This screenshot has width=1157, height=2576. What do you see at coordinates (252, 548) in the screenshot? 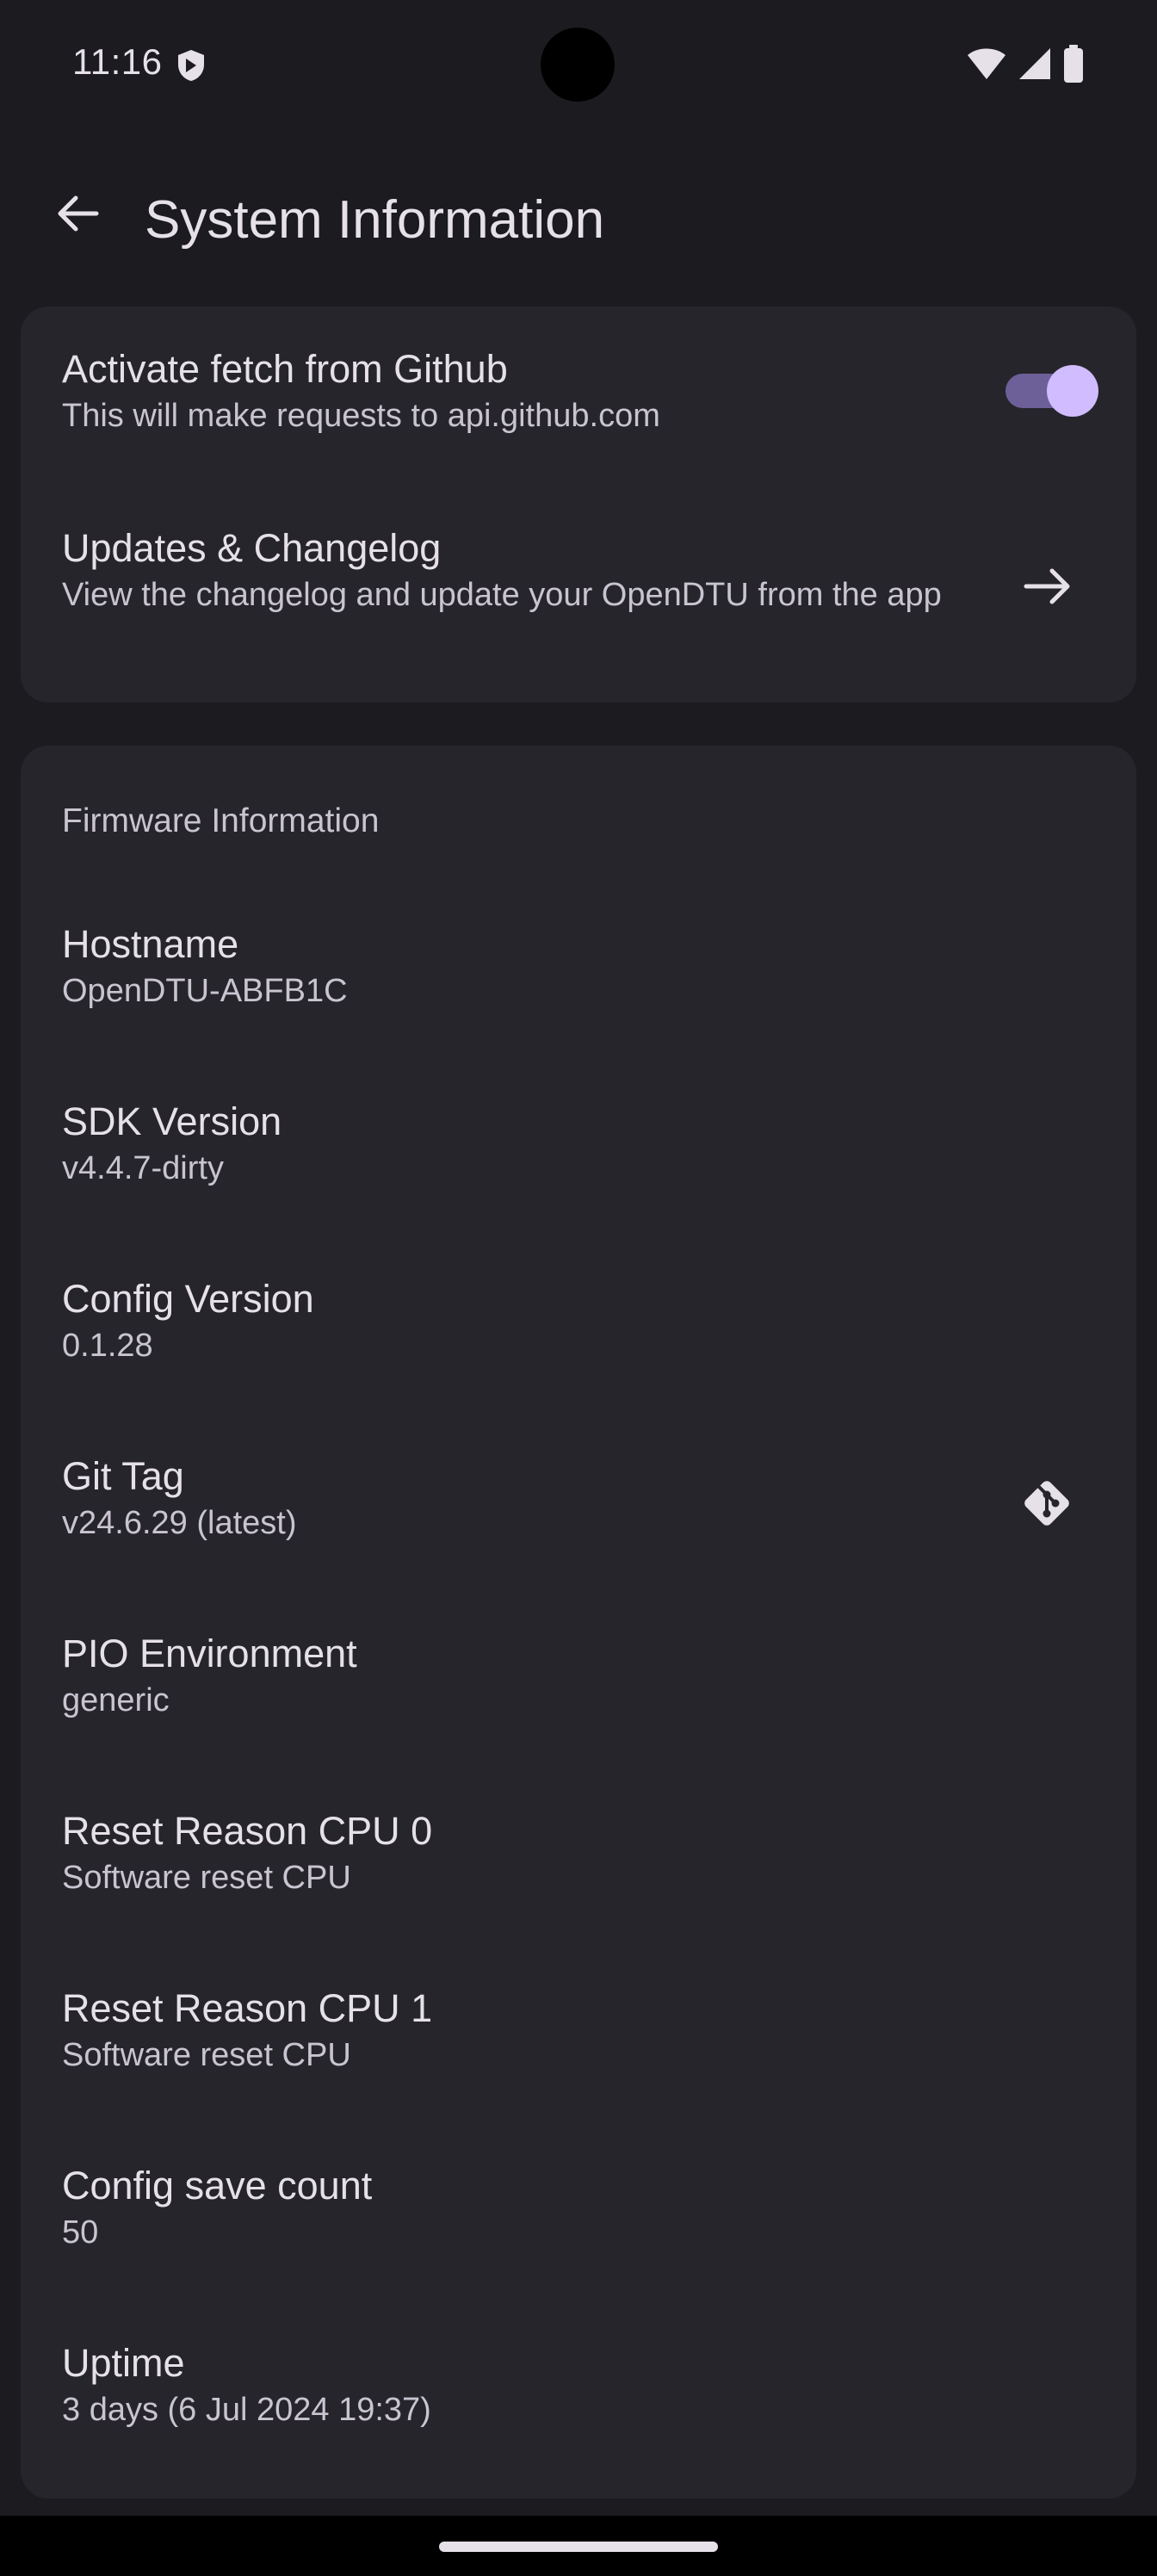
I see `updates-title: Updates & Changelog` at bounding box center [252, 548].